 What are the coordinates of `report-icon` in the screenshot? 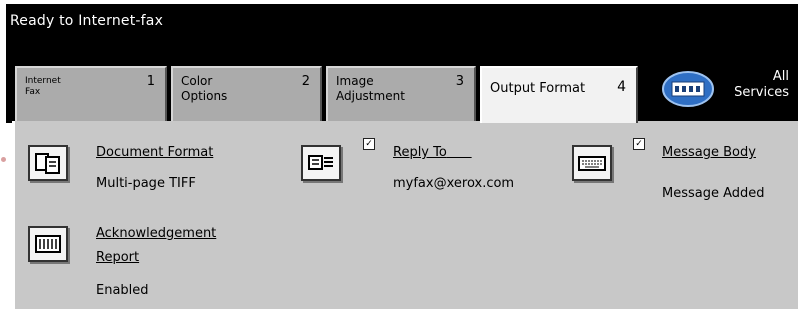 It's located at (48, 244).